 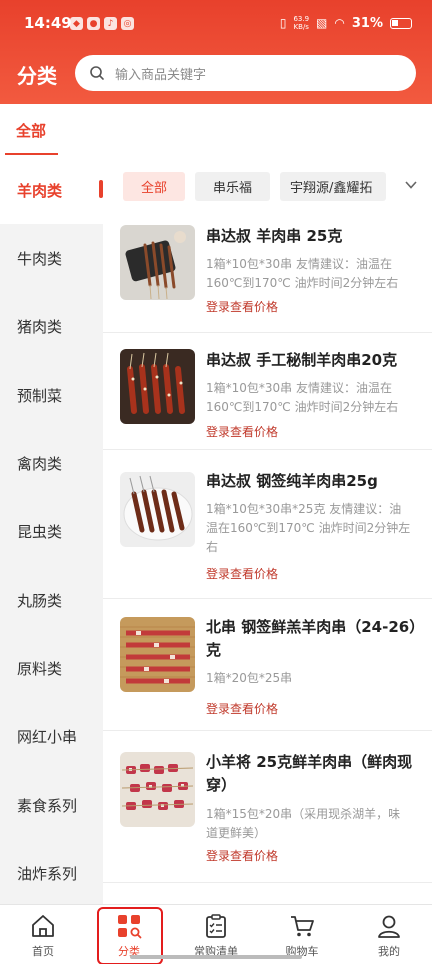 What do you see at coordinates (309, 773) in the screenshot?
I see `product-name: 小羊将 25克鲜羊肉串（鲜肉现穿）` at bounding box center [309, 773].